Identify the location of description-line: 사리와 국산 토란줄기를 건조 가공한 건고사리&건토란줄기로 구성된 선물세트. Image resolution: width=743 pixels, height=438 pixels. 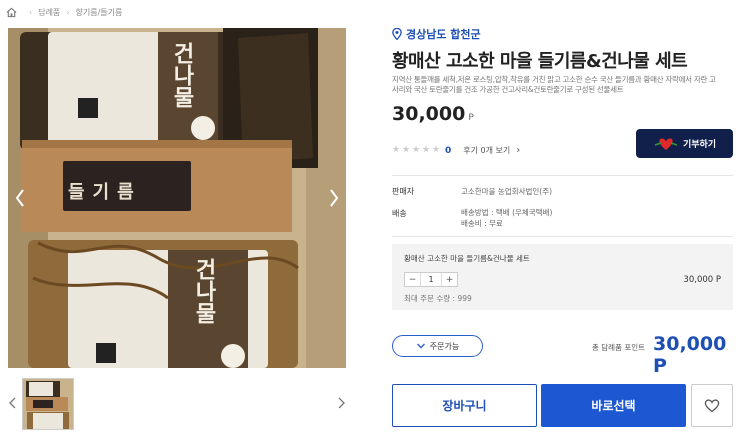
(508, 89).